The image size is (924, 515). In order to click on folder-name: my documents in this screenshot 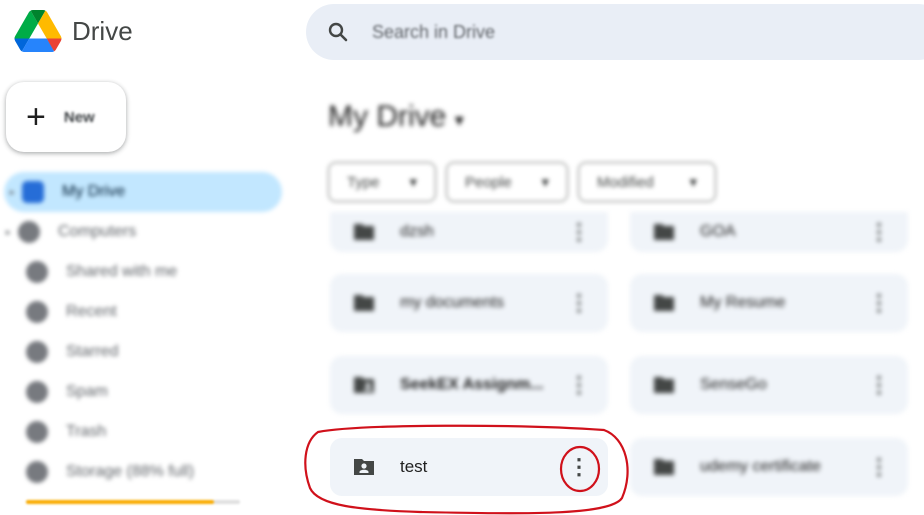, I will do `click(452, 302)`.